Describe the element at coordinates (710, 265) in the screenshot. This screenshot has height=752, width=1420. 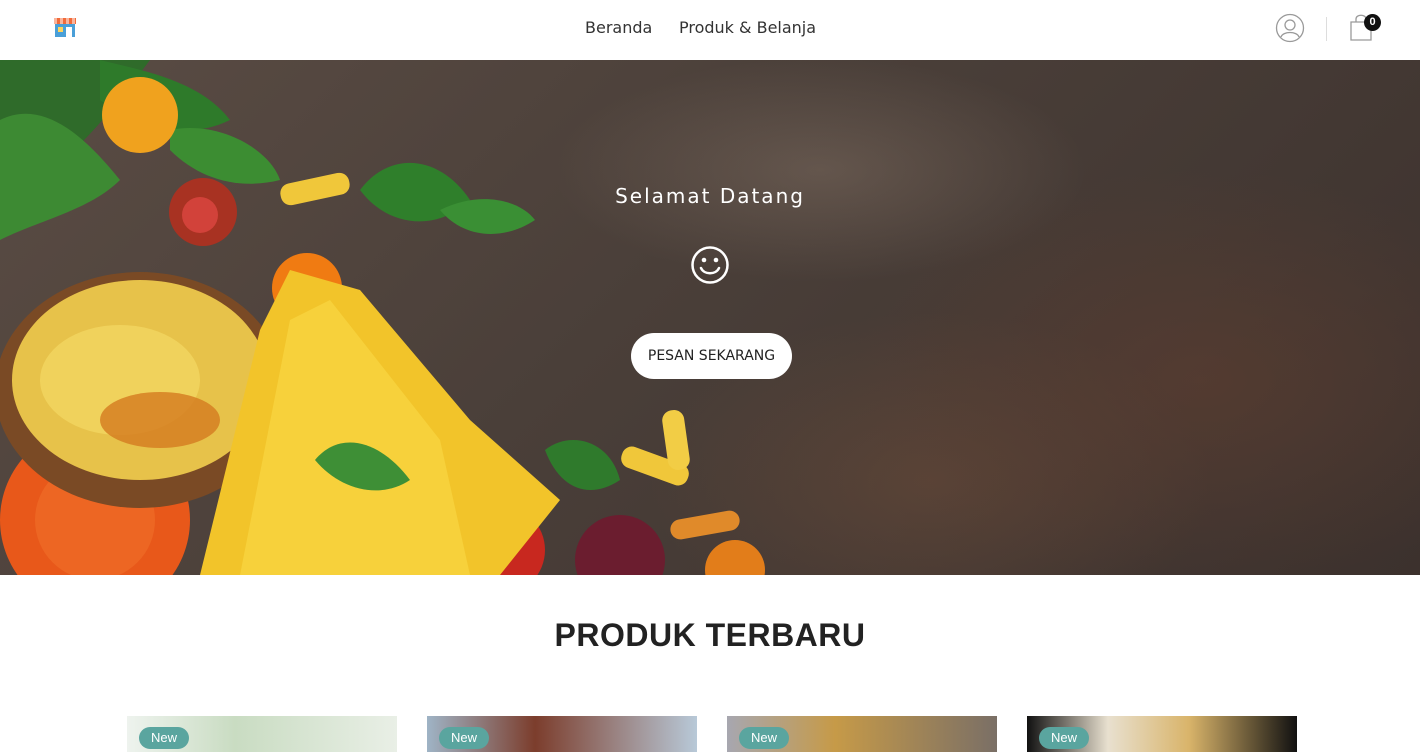
I see `smiley-icon` at that location.